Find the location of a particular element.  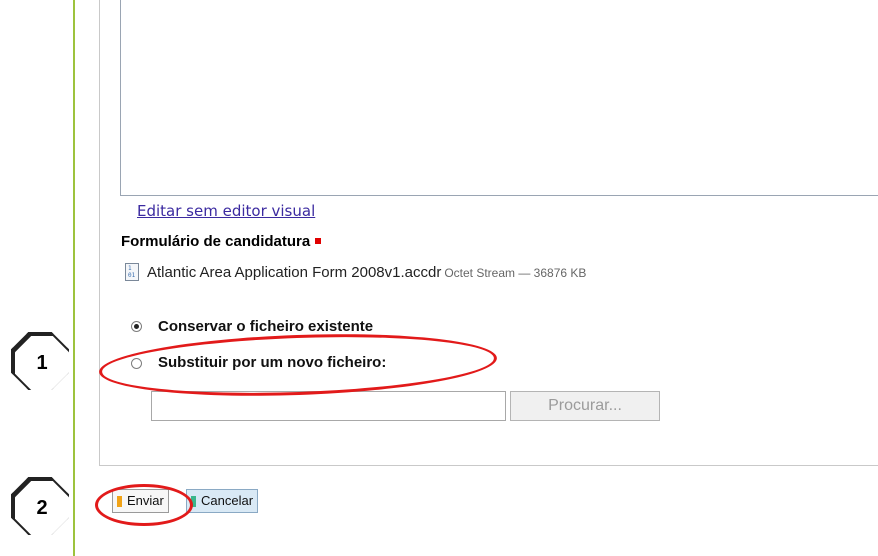

edit-without-visual-editor-link: Editar sem editor visual is located at coordinates (226, 211).